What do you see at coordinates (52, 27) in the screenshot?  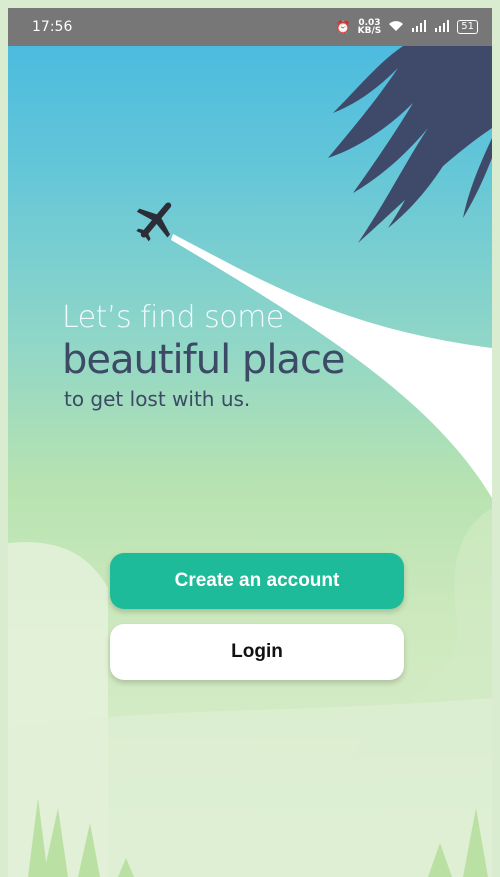 I see `status-time: 17:56` at bounding box center [52, 27].